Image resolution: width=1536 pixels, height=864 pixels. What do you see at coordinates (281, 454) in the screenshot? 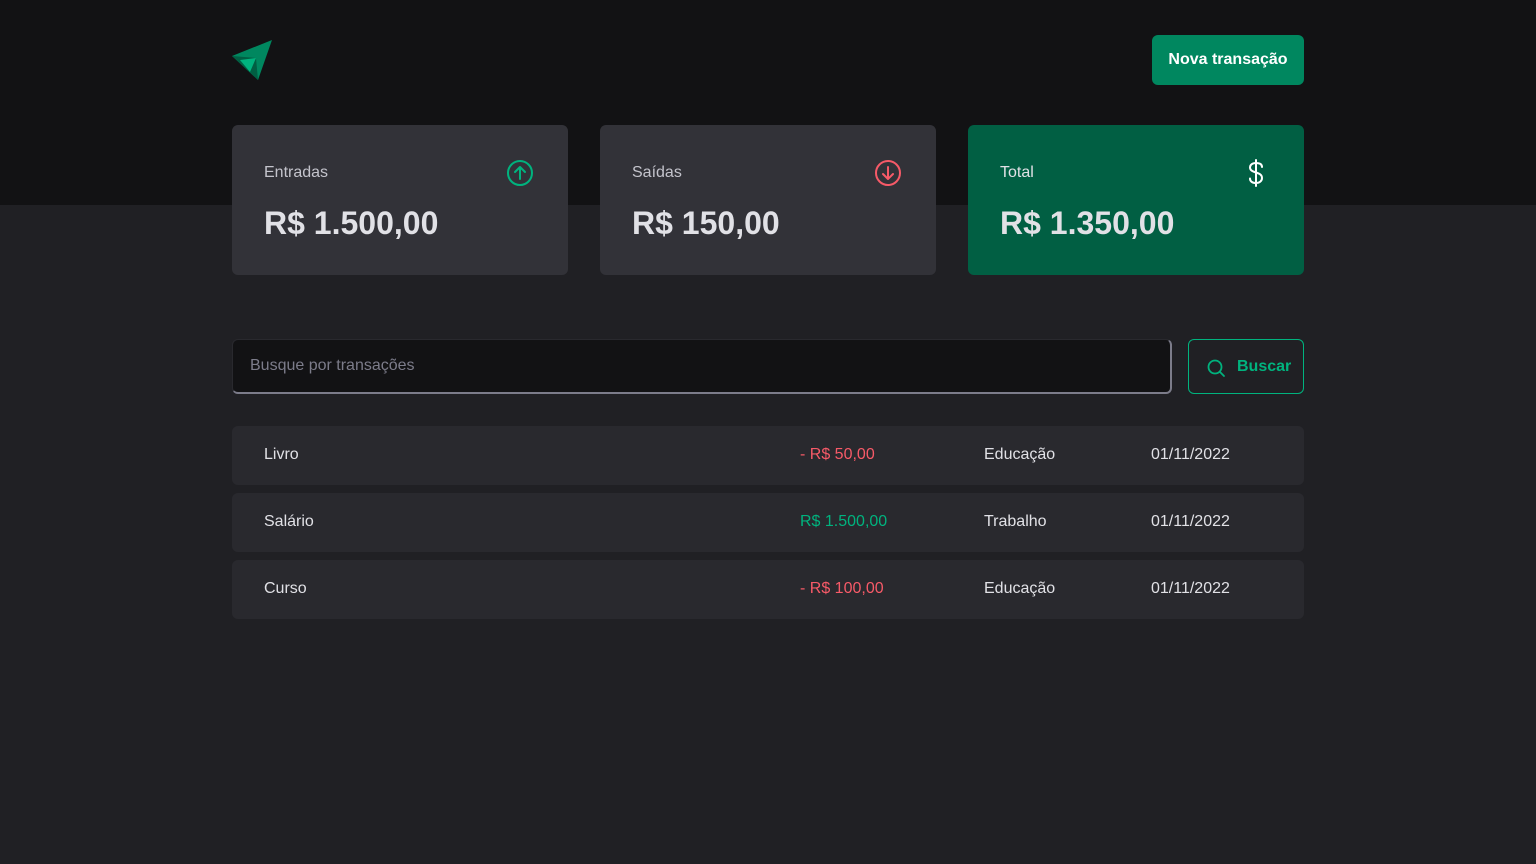
I see `transaction-description: Livro` at bounding box center [281, 454].